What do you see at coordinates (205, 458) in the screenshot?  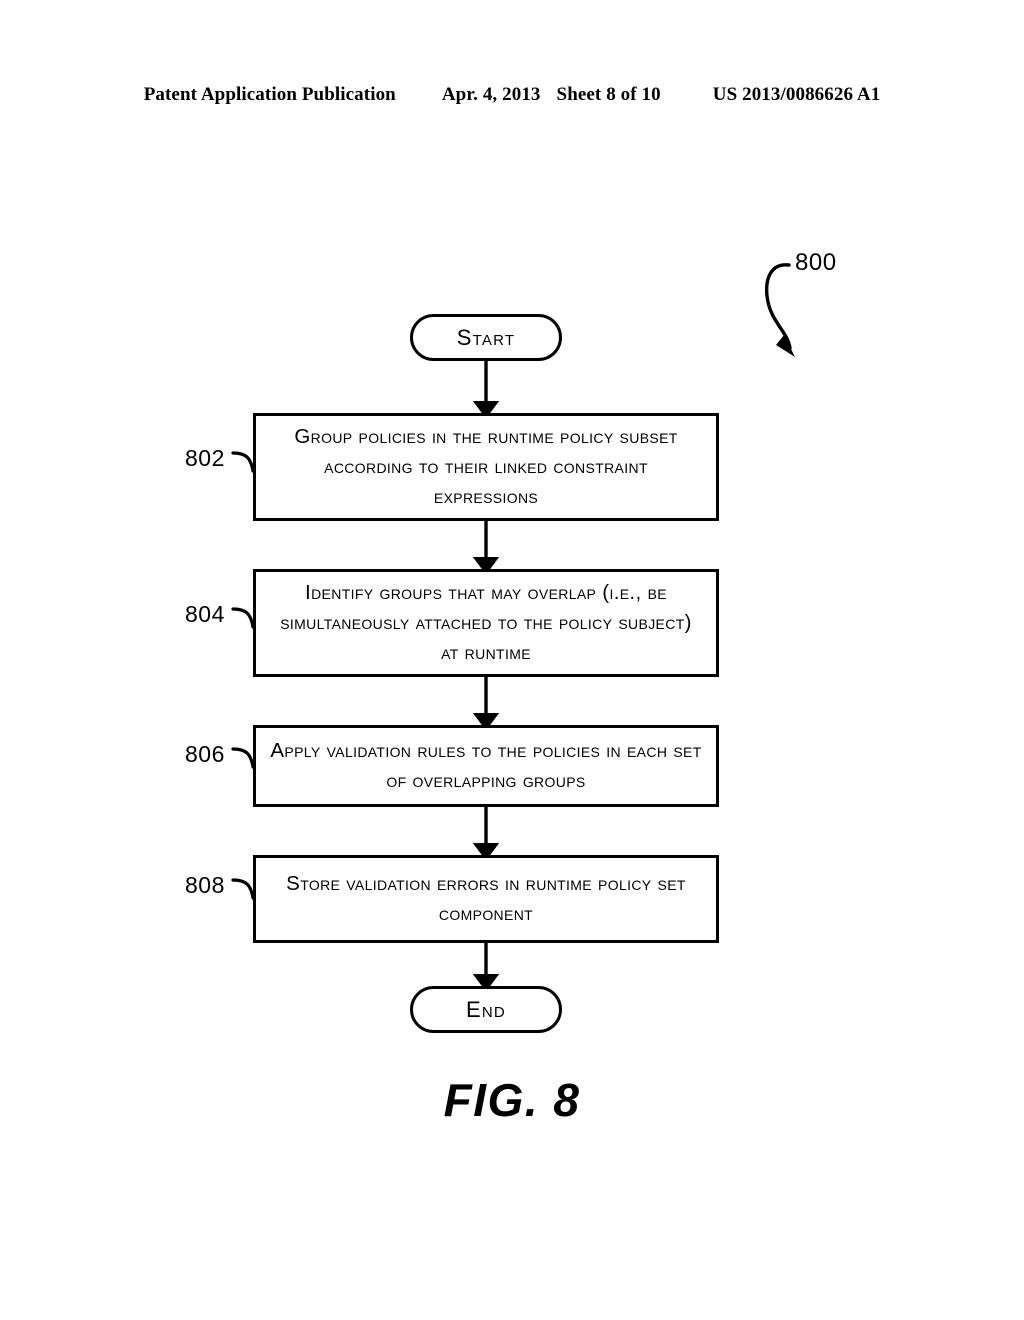 I see `step-reference-802: 802` at bounding box center [205, 458].